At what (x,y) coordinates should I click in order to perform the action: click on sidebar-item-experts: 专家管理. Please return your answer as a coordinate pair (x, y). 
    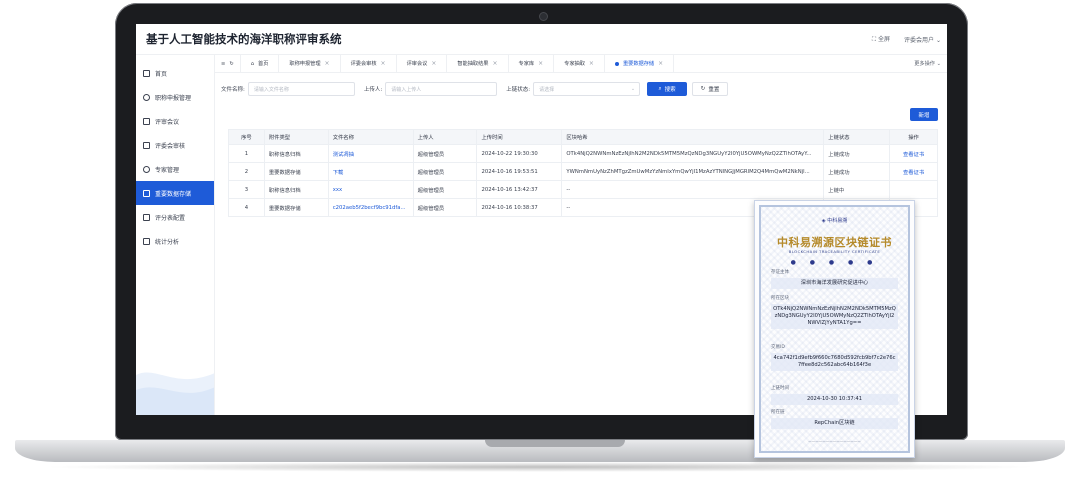
    Looking at the image, I should click on (175, 169).